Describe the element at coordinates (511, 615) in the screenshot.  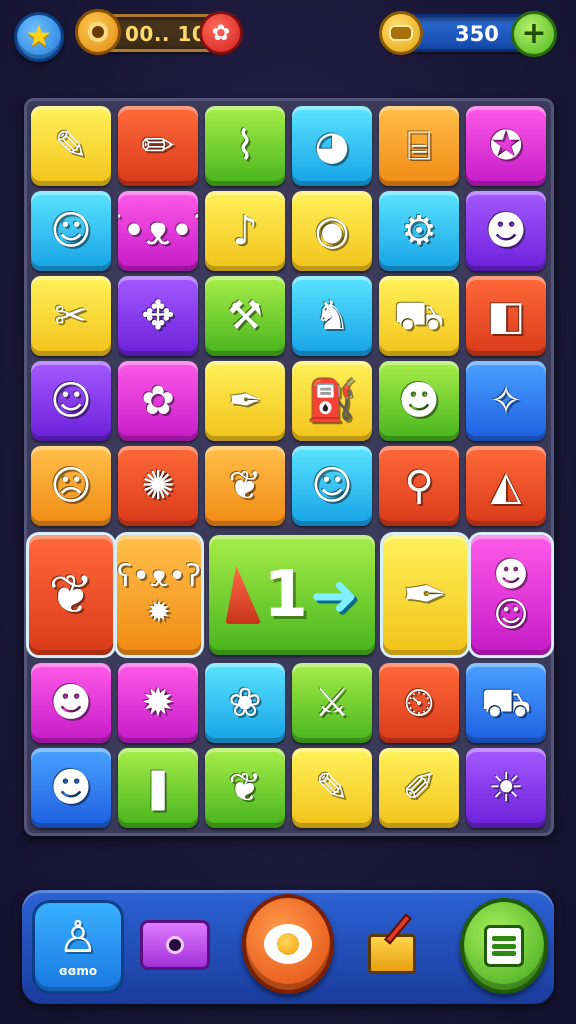
I see `blue-cat-icon: ☺` at that location.